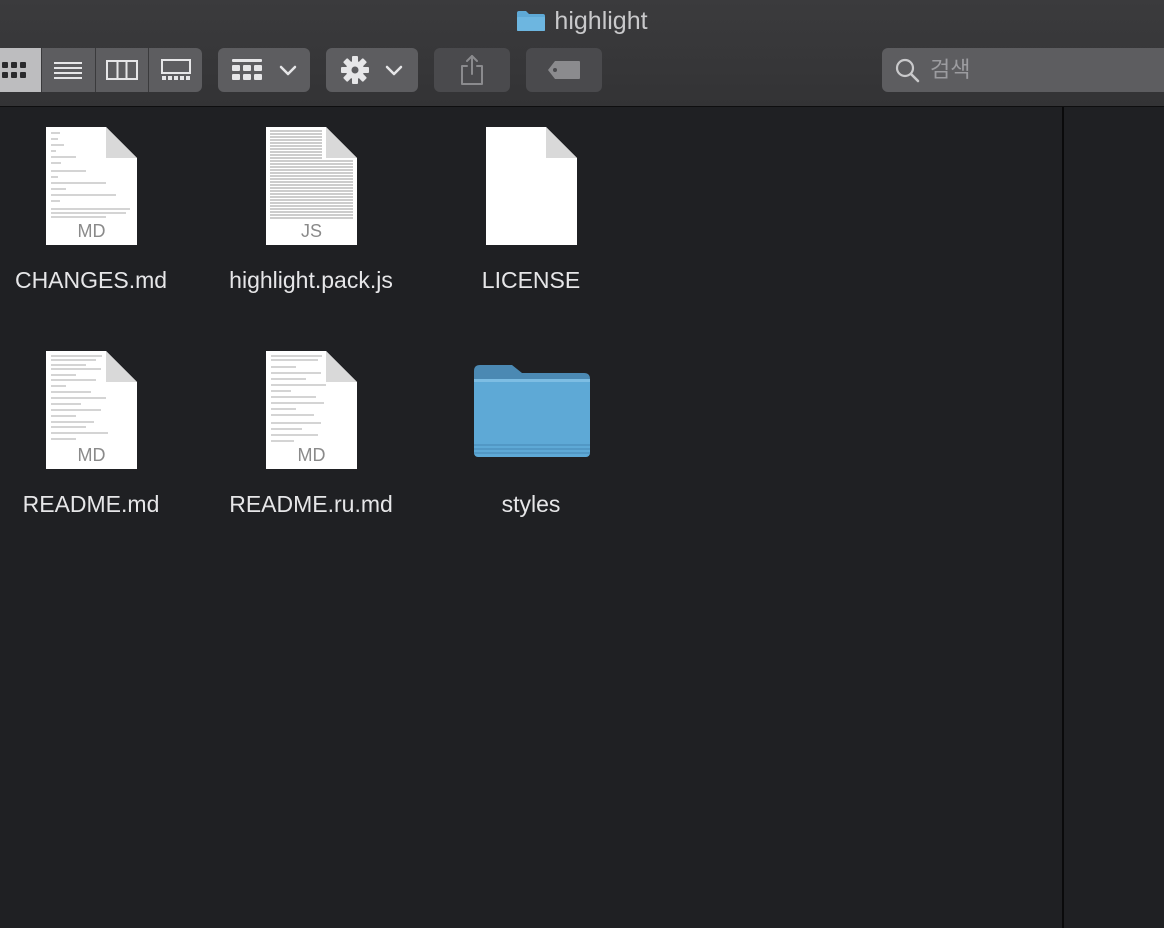 This screenshot has height=928, width=1164. I want to click on icon-view-icon, so click(14, 70).